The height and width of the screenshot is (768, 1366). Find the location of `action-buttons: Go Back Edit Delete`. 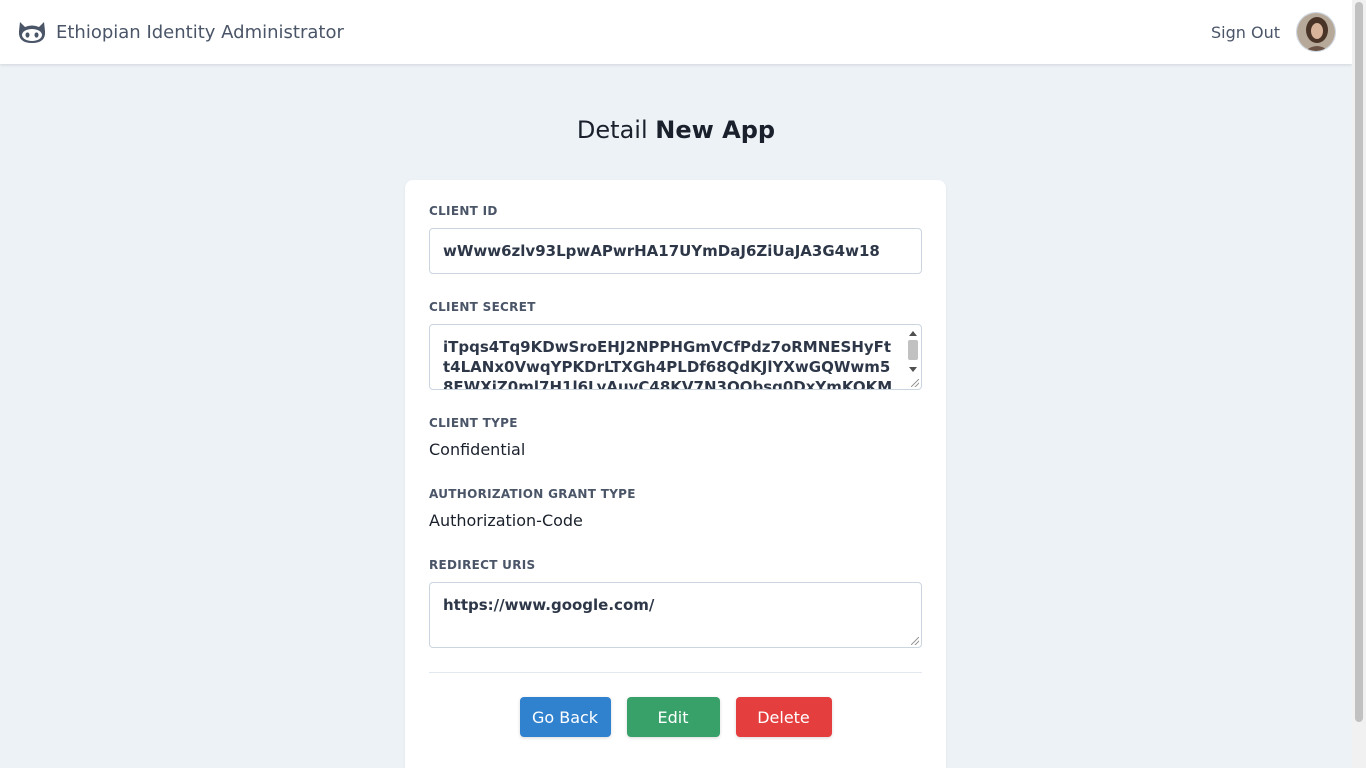

action-buttons: Go Back Edit Delete is located at coordinates (675, 717).